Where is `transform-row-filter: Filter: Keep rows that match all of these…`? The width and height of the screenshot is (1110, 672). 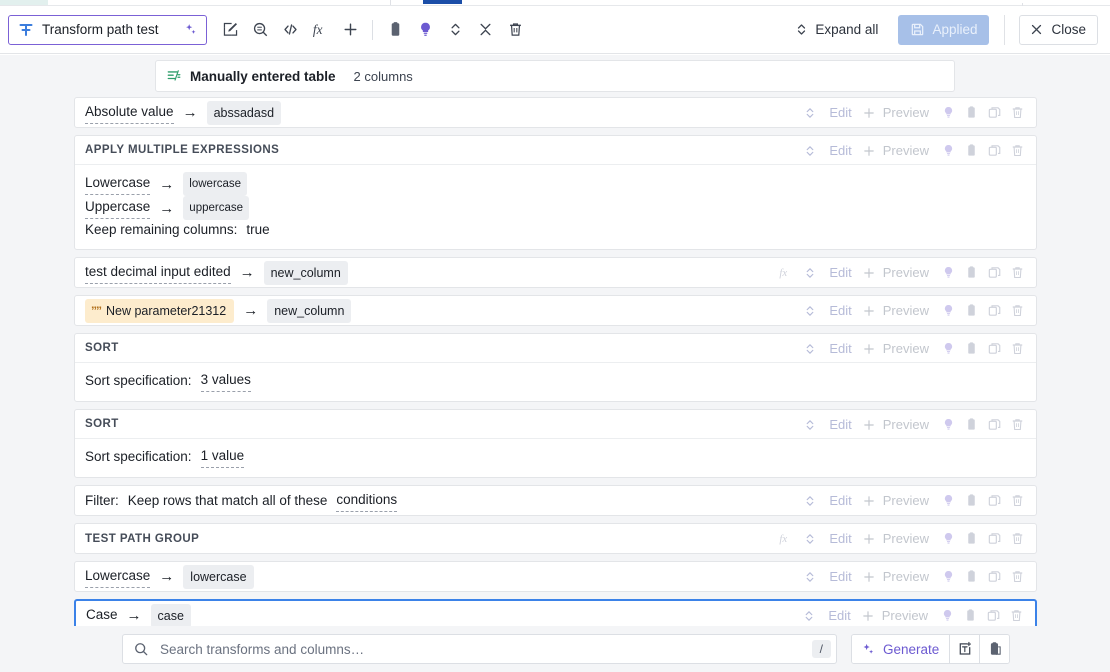 transform-row-filter: Filter: Keep rows that match all of these… is located at coordinates (555, 500).